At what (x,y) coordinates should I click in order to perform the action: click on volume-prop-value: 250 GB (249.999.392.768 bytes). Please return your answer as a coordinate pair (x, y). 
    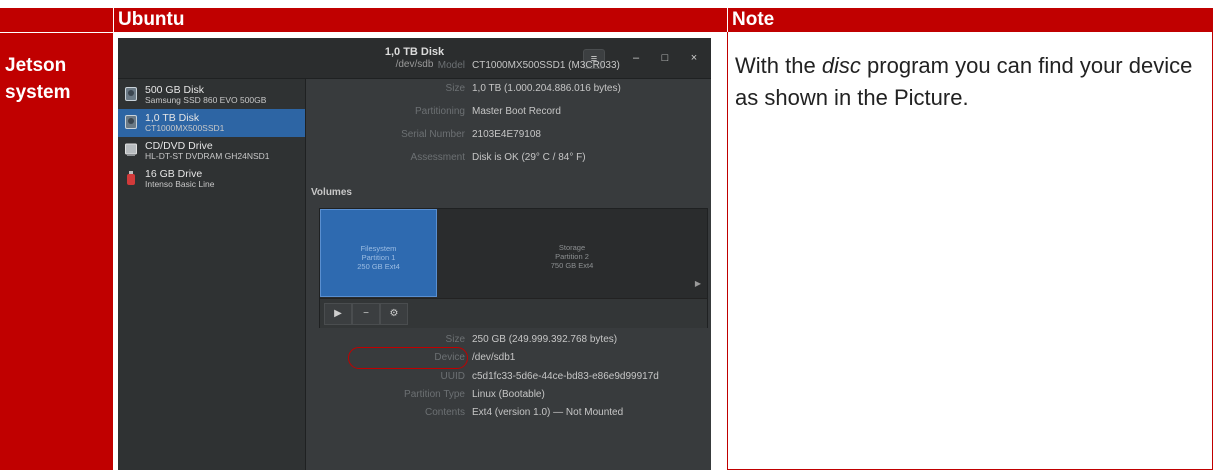
    Looking at the image, I should click on (545, 339).